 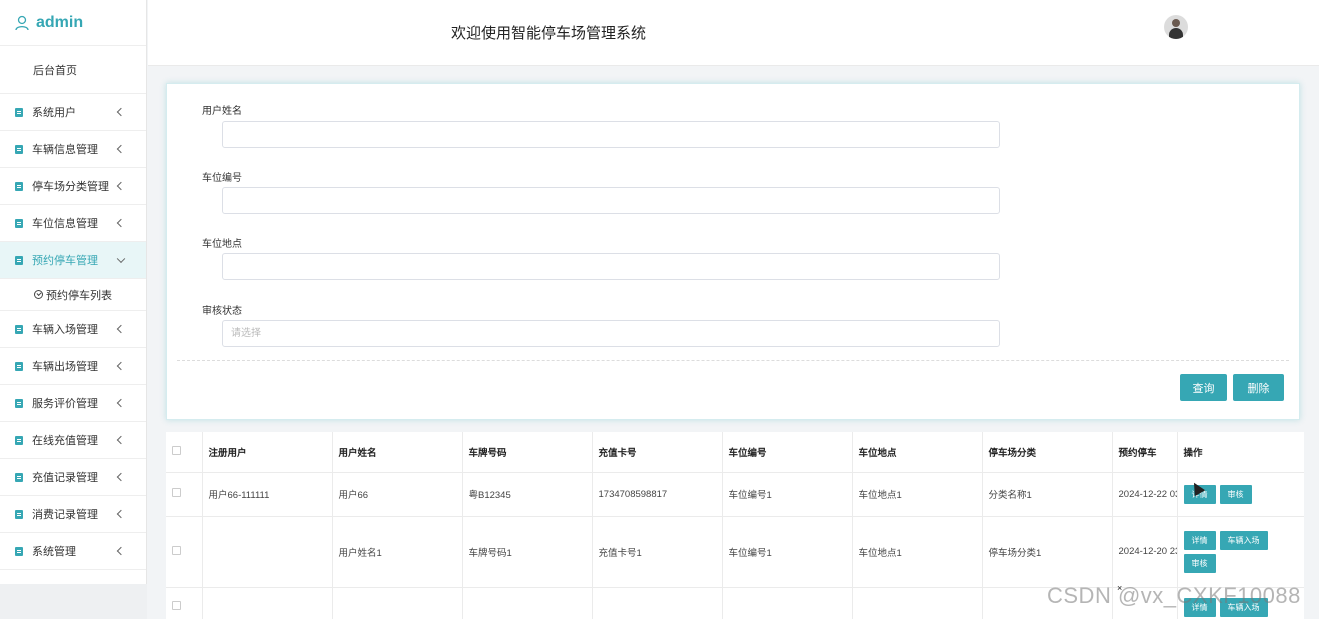 I want to click on cell-plate: 车牌号码1, so click(x=527, y=552).